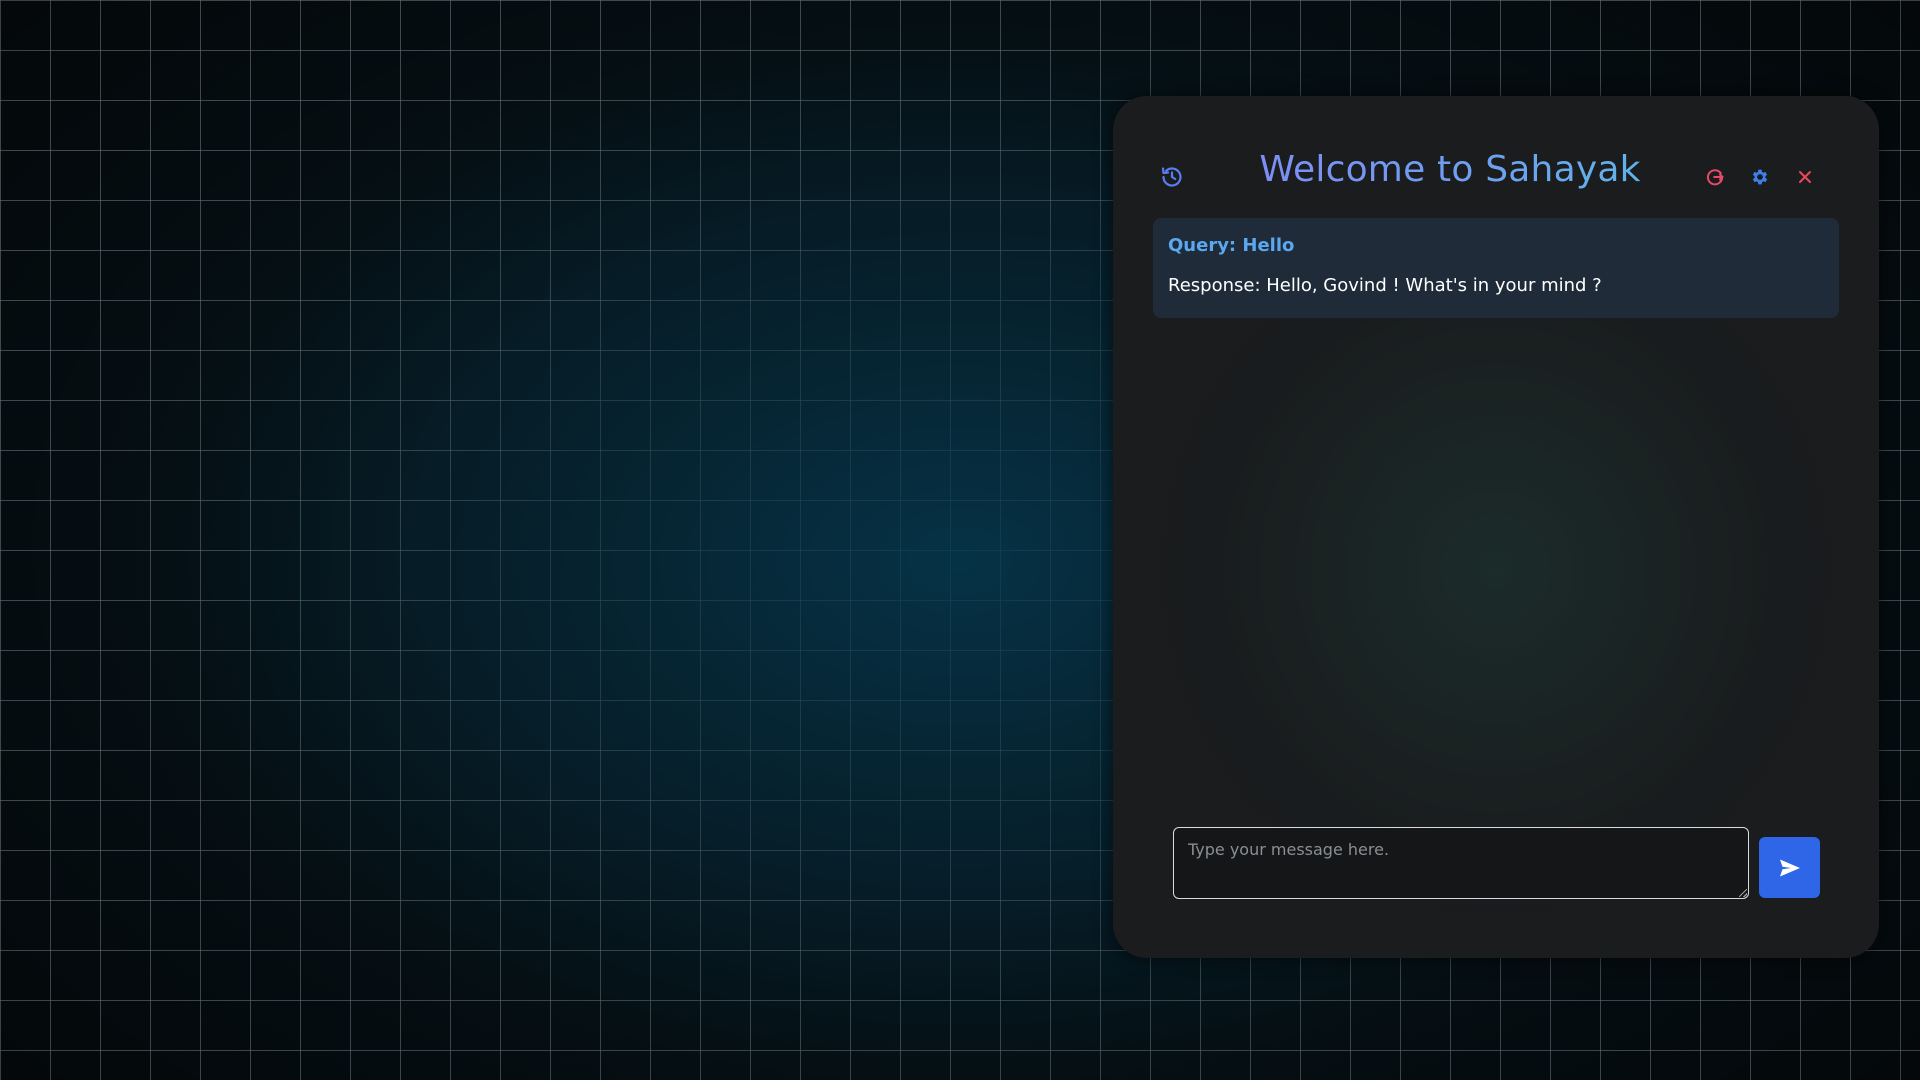 The height and width of the screenshot is (1080, 1920). Describe the element at coordinates (1461, 863) in the screenshot. I see `message-input` at that location.